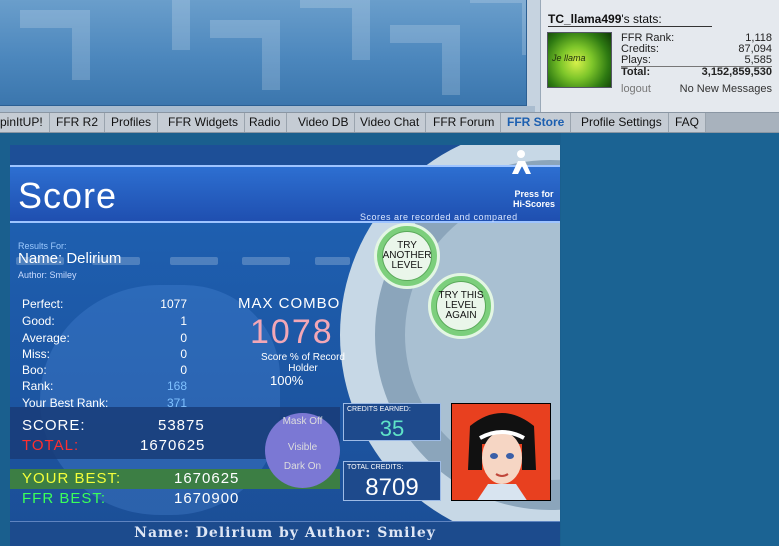  What do you see at coordinates (265, 122) in the screenshot?
I see `nav-item-radio: Radio` at bounding box center [265, 122].